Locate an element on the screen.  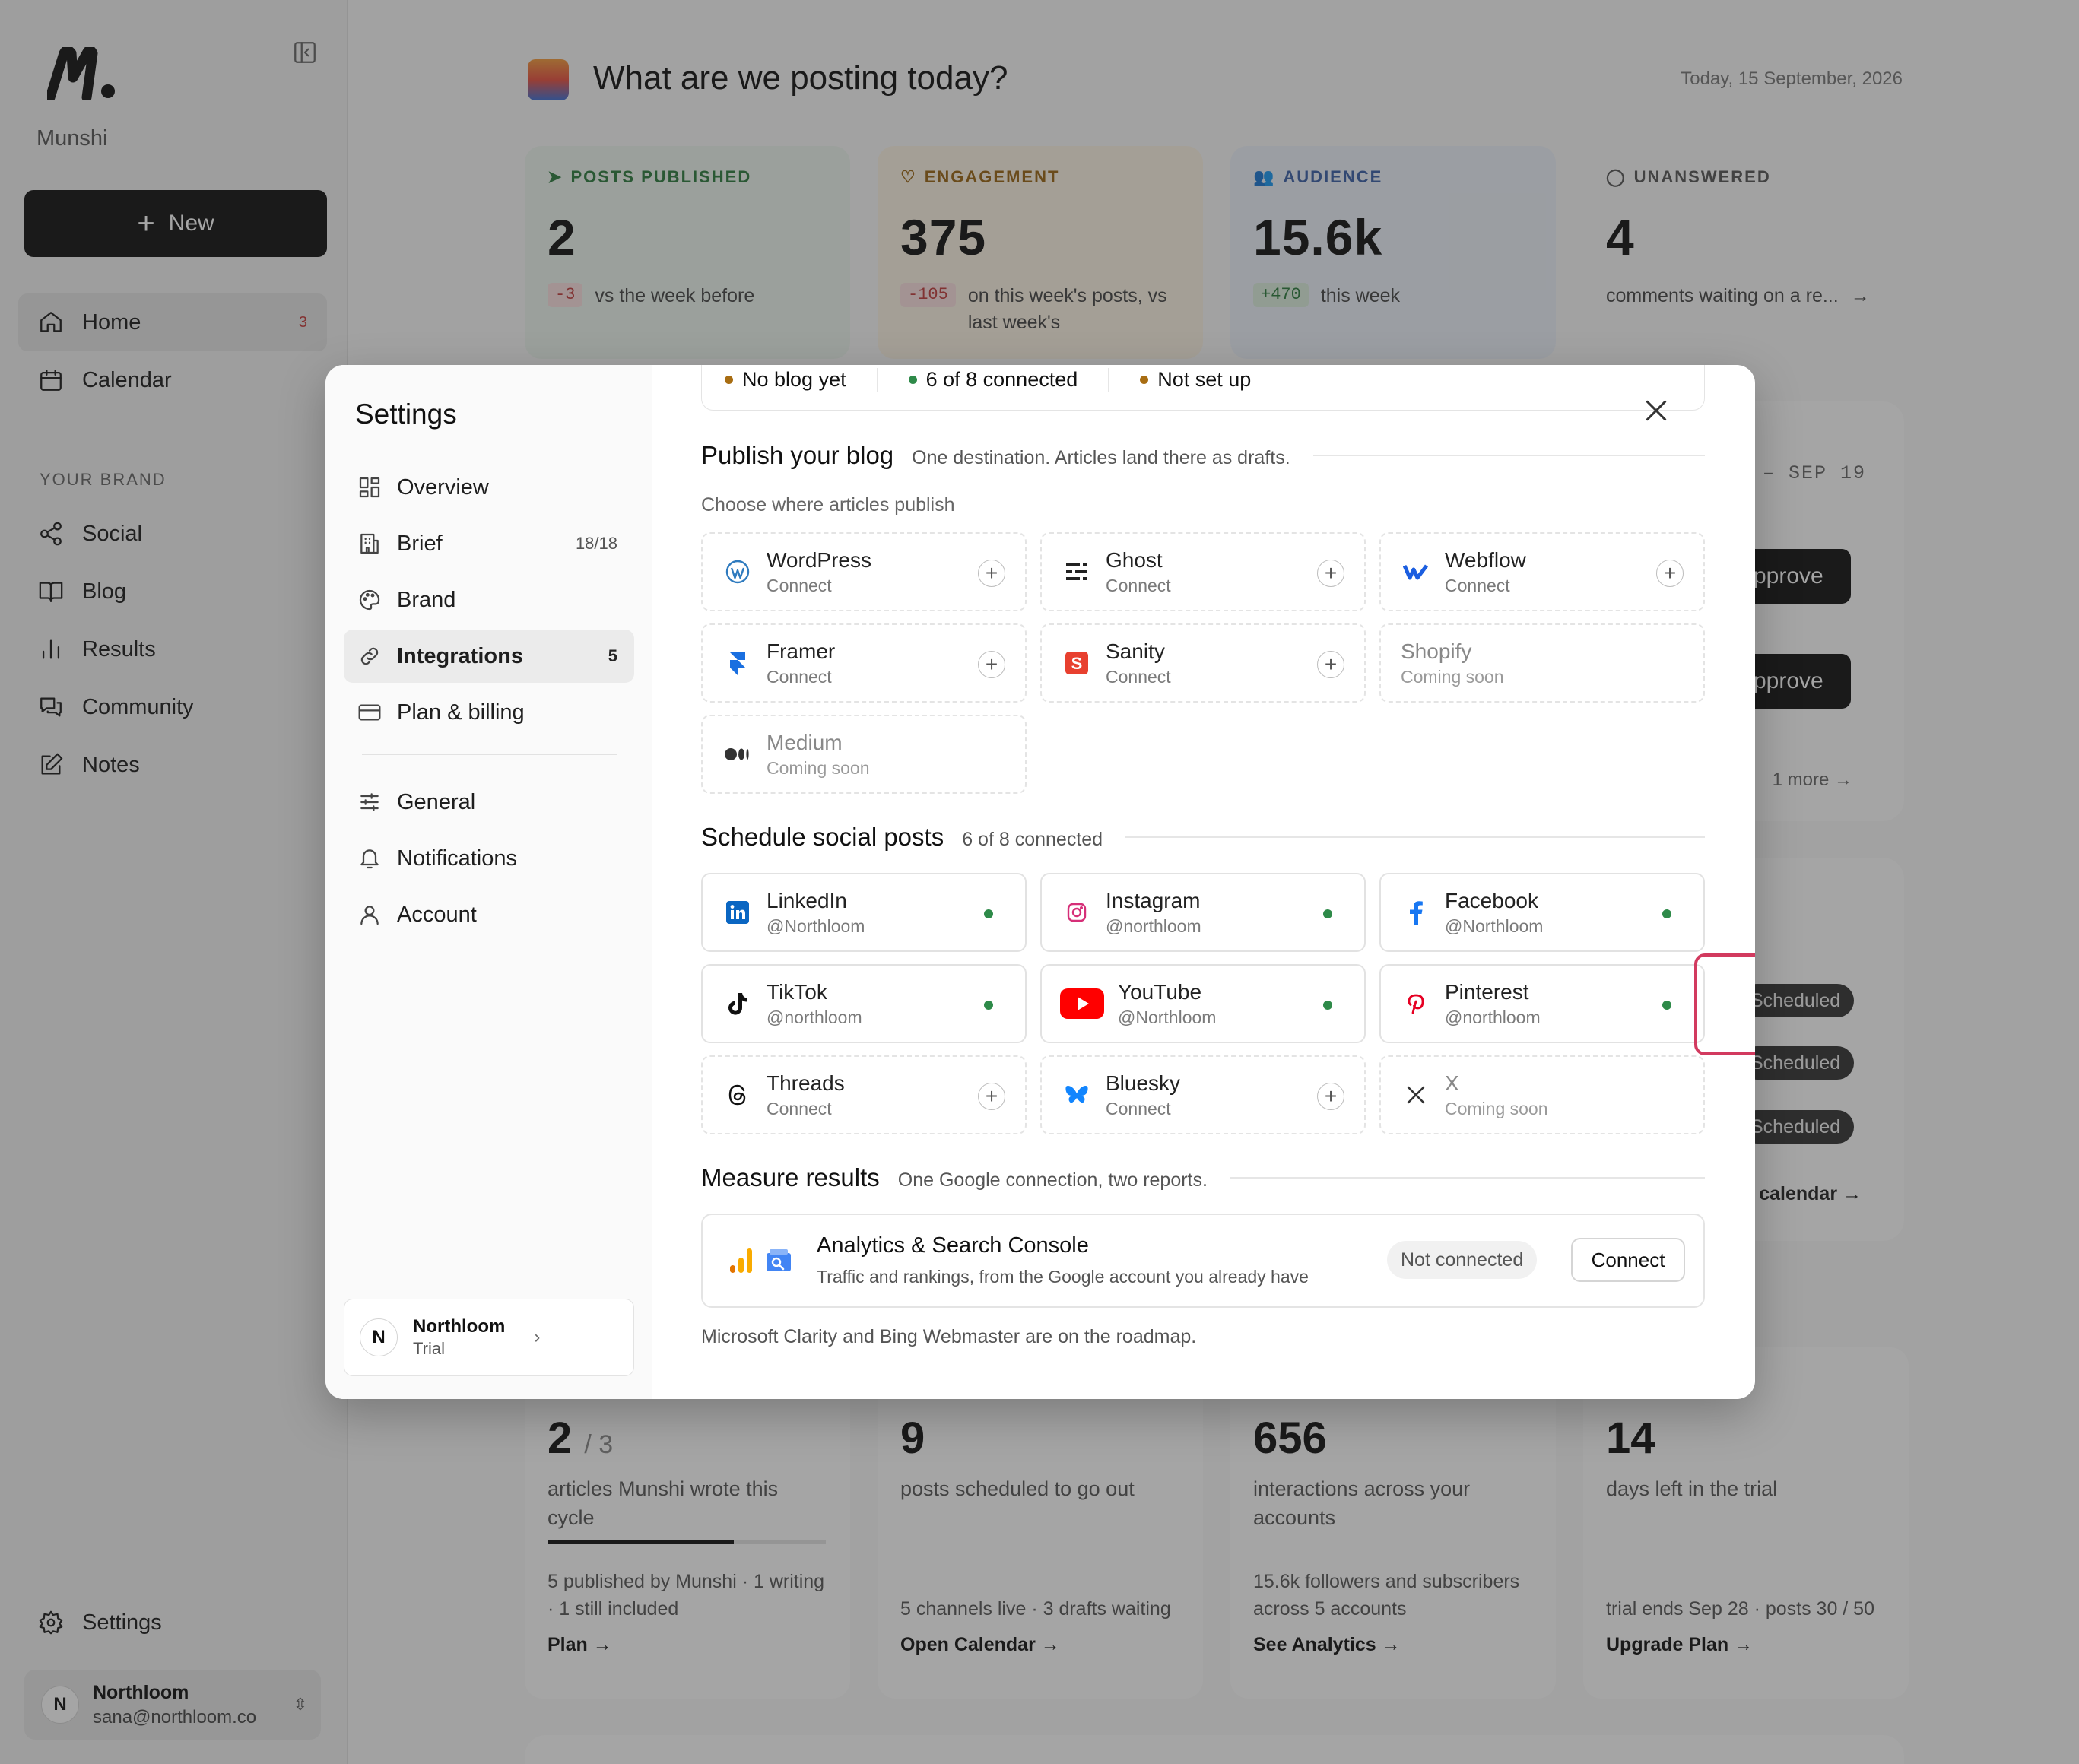
divider is located at coordinates (1508, 455).